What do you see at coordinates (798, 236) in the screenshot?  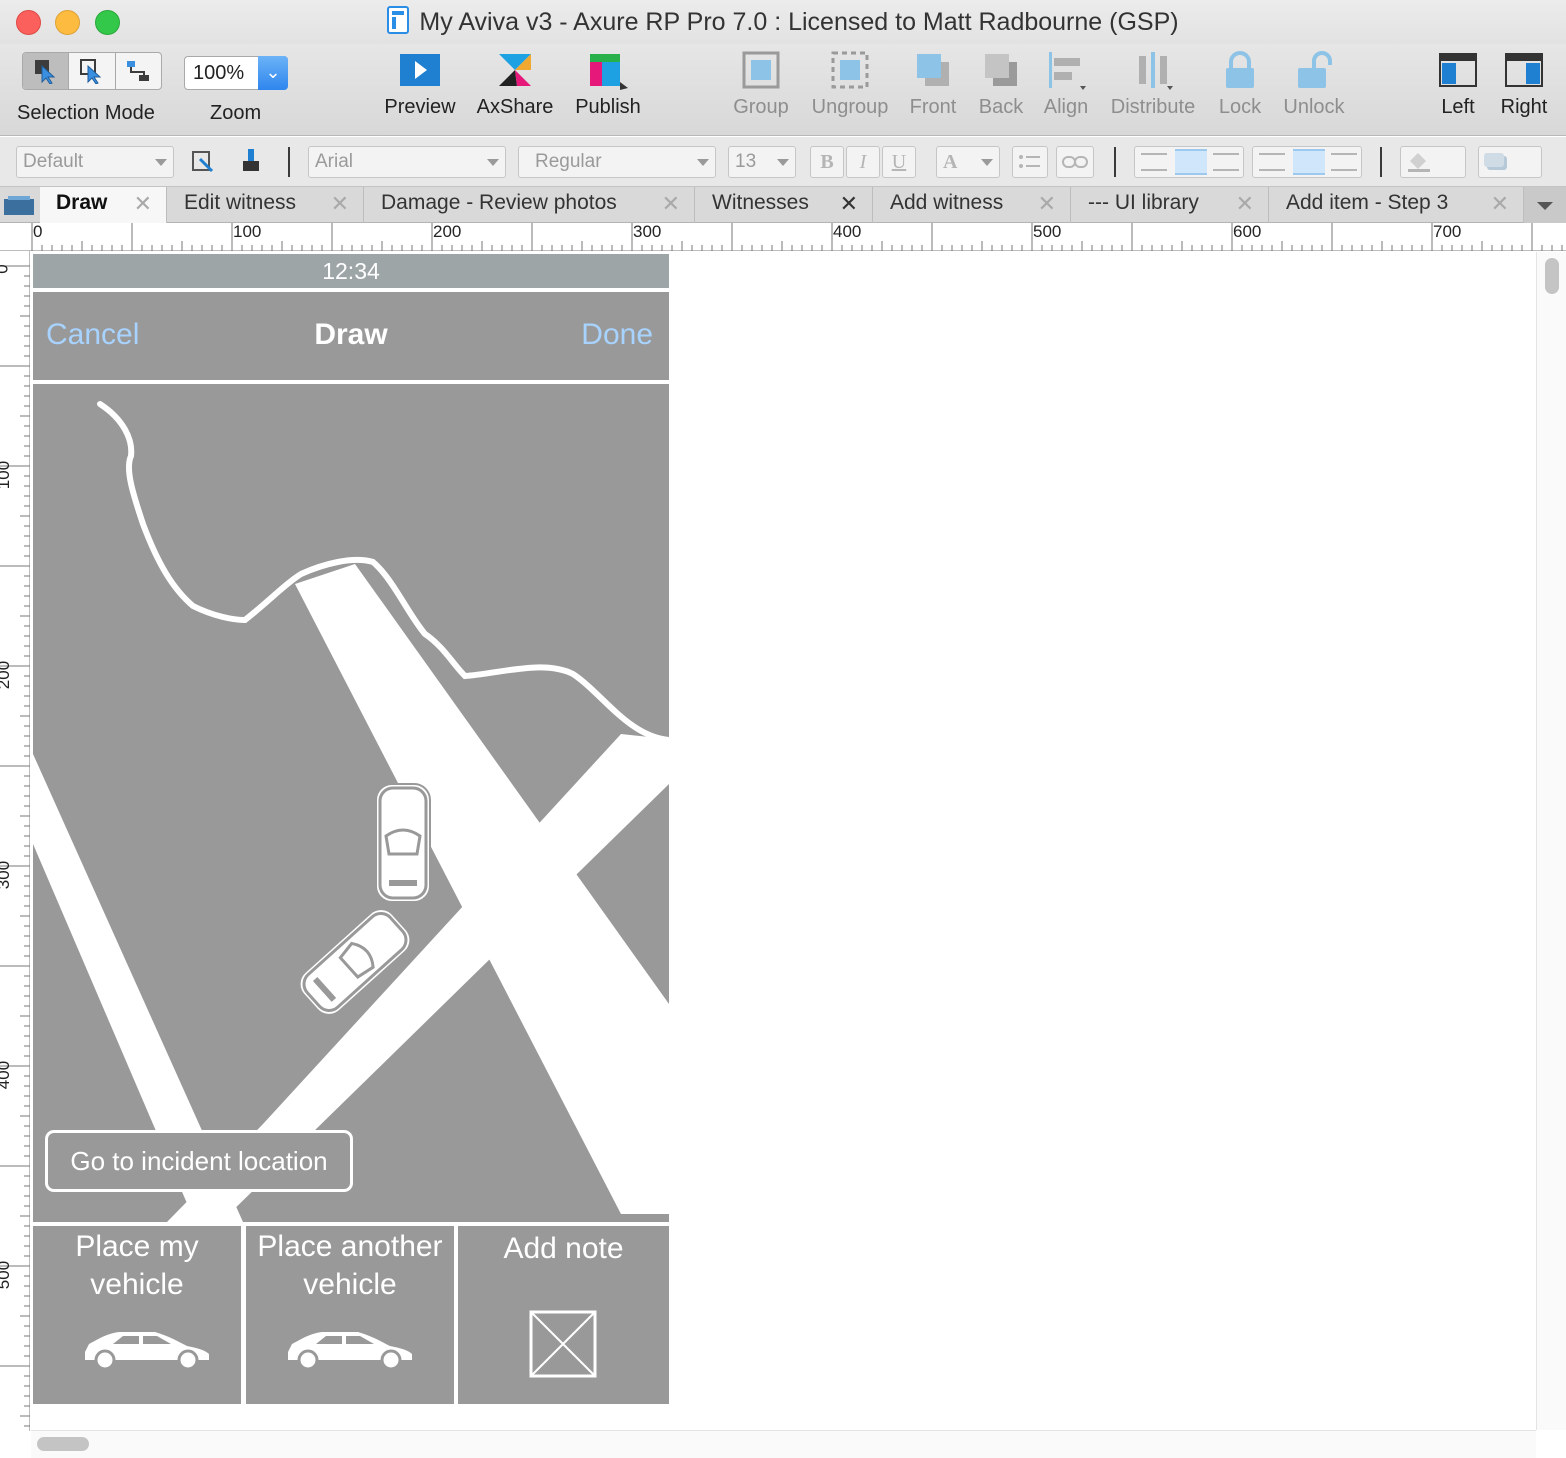 I see `horizontal-ruler: 0 100 200 300 400 500 600 700` at bounding box center [798, 236].